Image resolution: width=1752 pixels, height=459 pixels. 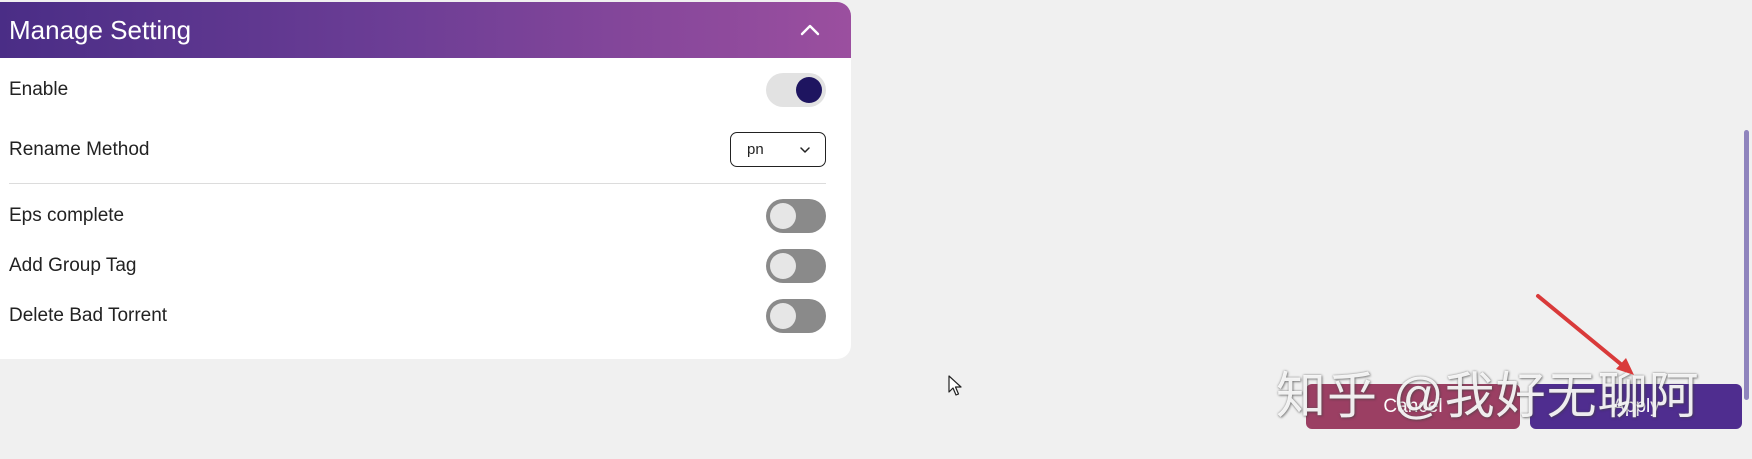 I want to click on eps-complete-toggle, so click(x=796, y=216).